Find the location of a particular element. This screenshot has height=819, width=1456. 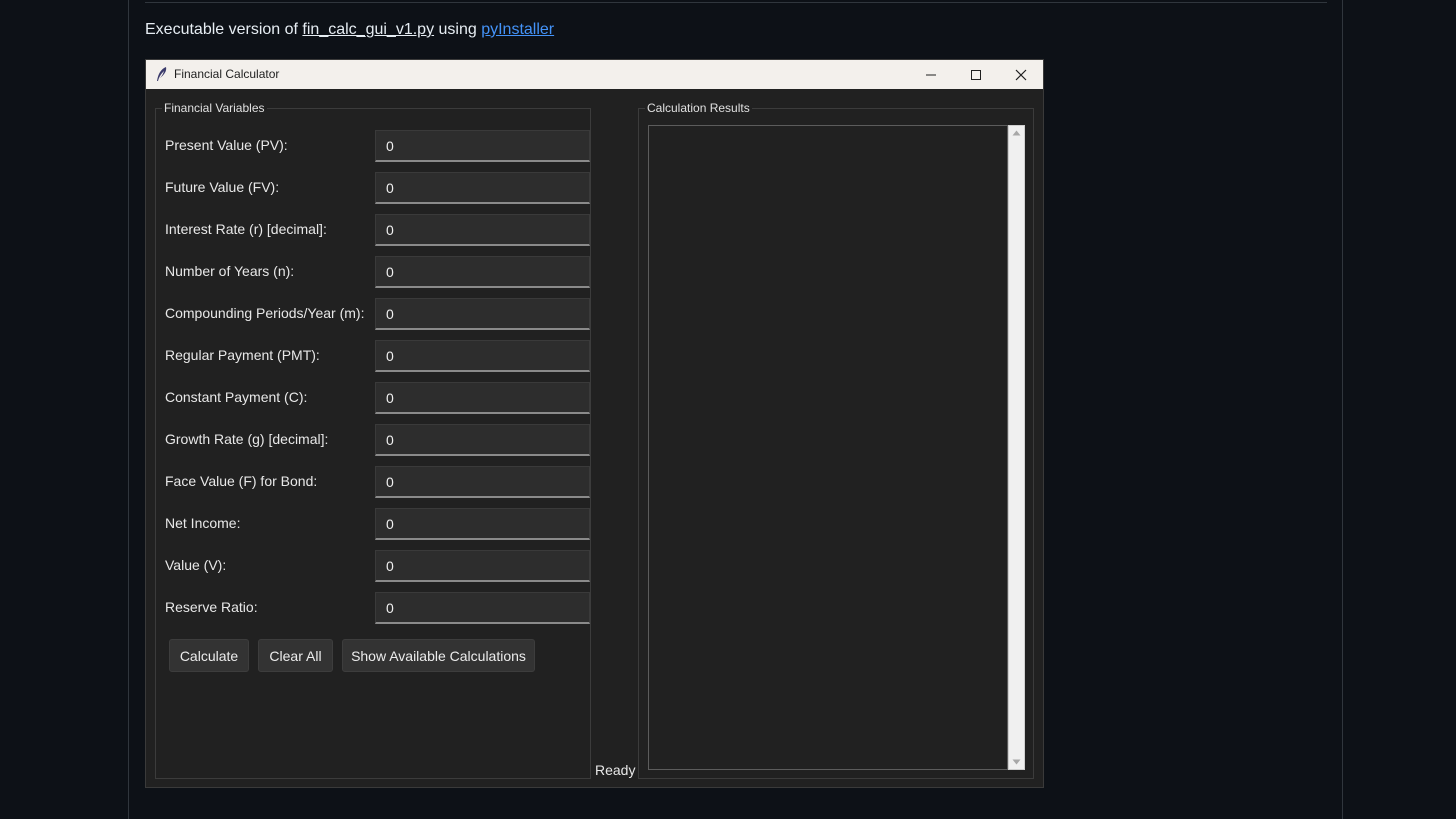

intro-middle: using is located at coordinates (458, 29).